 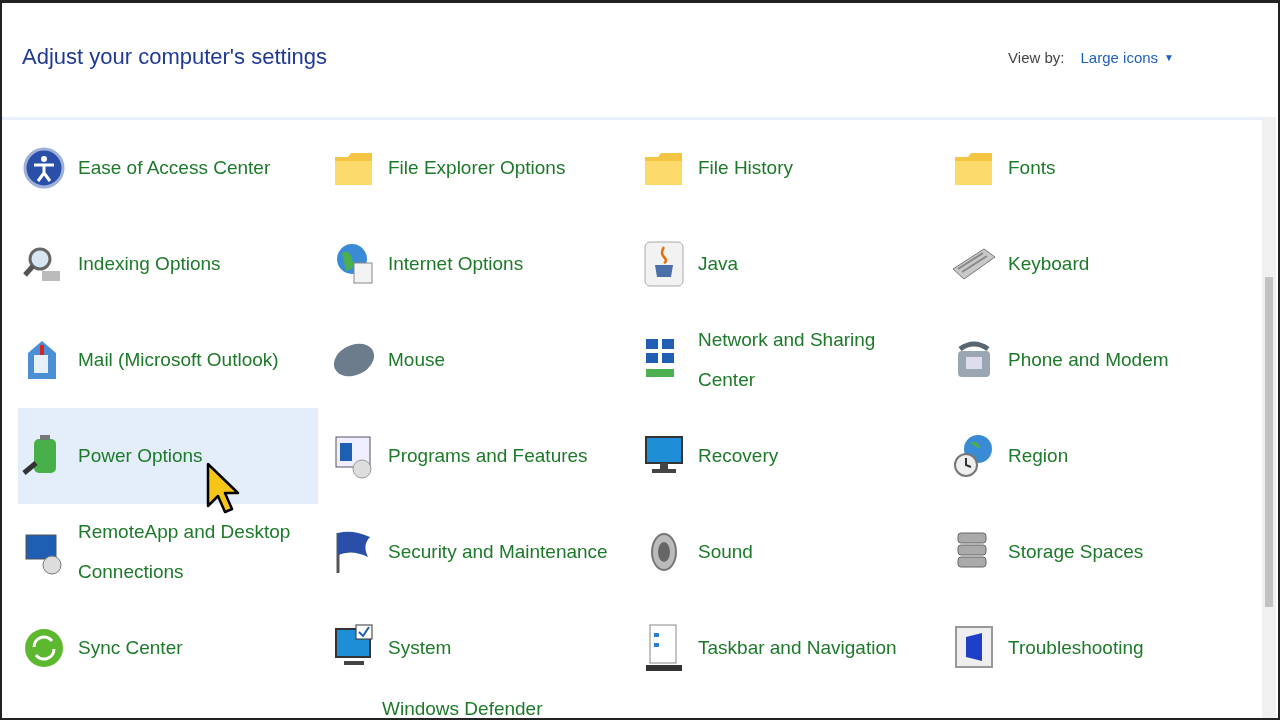 I want to click on control-panel-item: Internet Options, so click(x=478, y=264).